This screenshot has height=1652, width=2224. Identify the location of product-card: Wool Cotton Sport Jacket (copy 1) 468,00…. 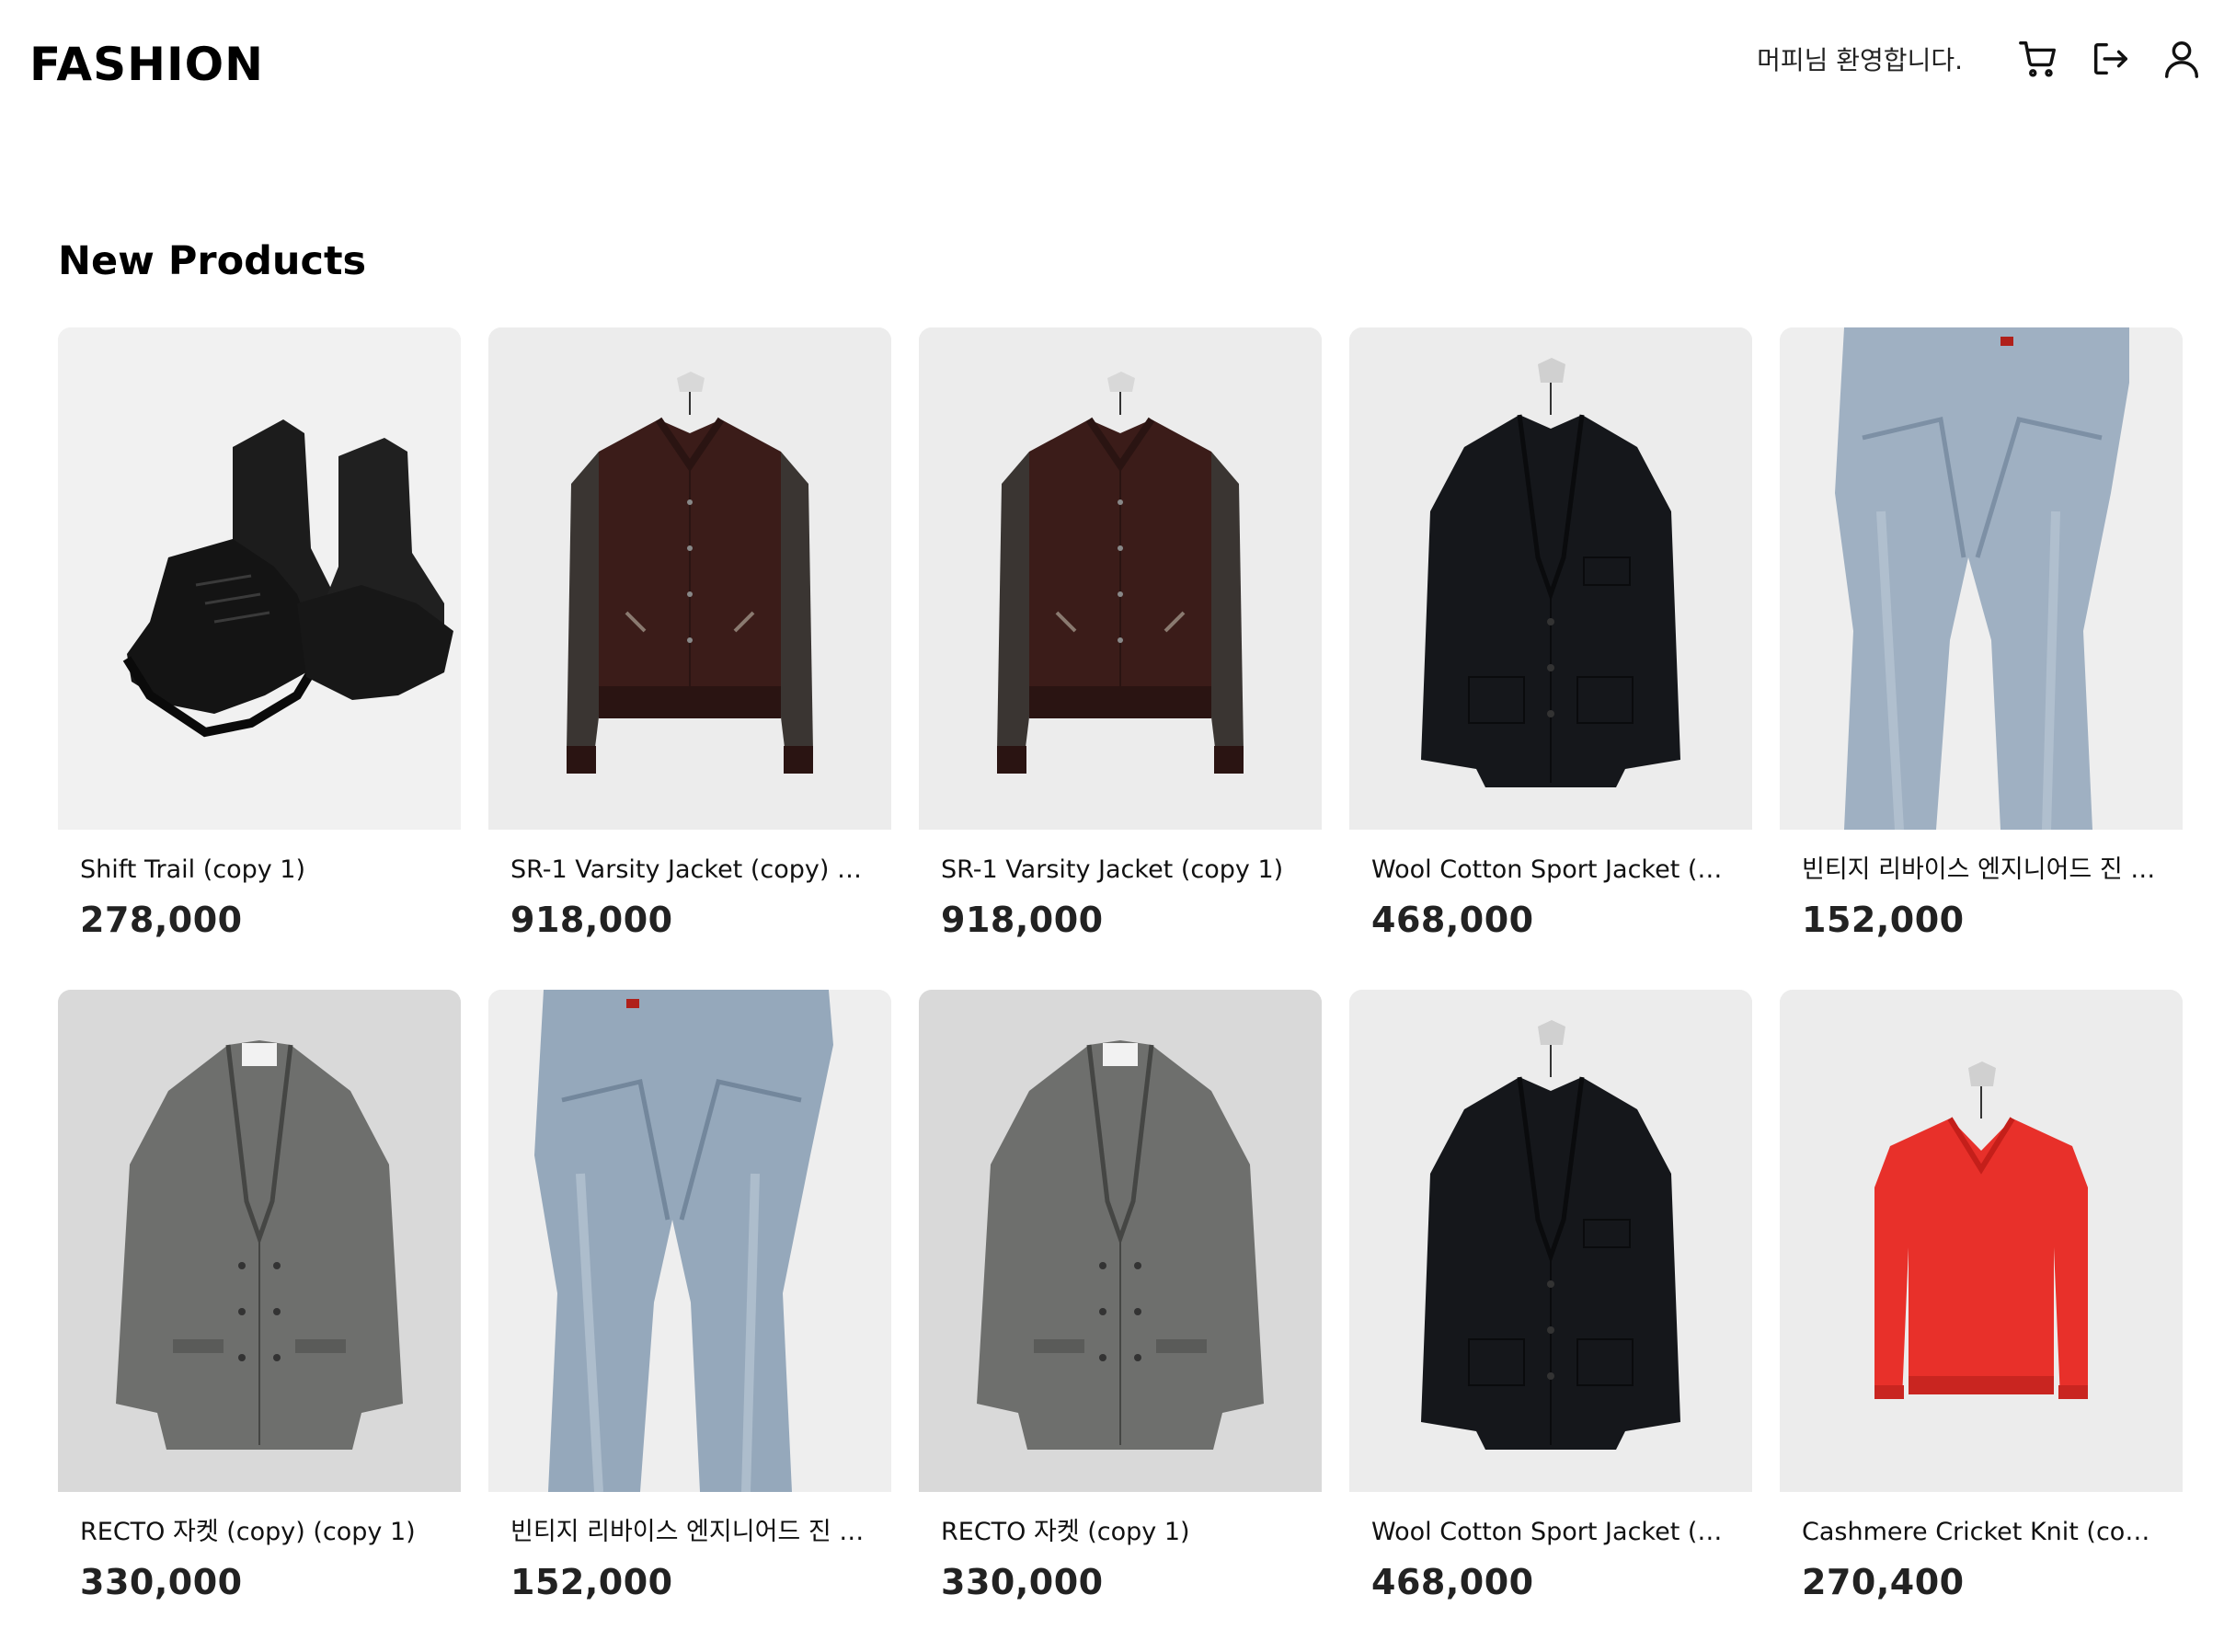
(1550, 658).